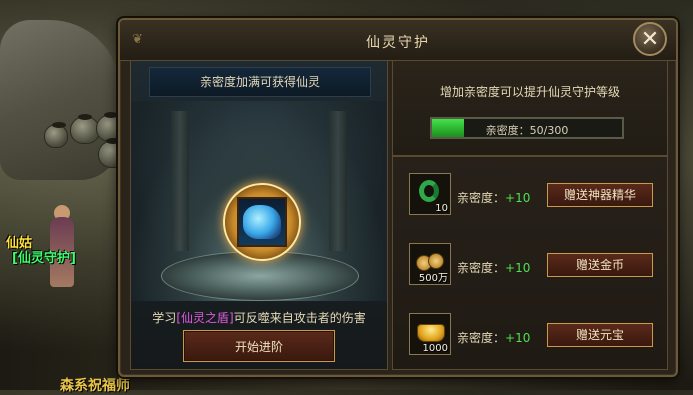 This screenshot has height=395, width=693. Describe the element at coordinates (435, 348) in the screenshot. I see `item-quantity: 1000` at that location.